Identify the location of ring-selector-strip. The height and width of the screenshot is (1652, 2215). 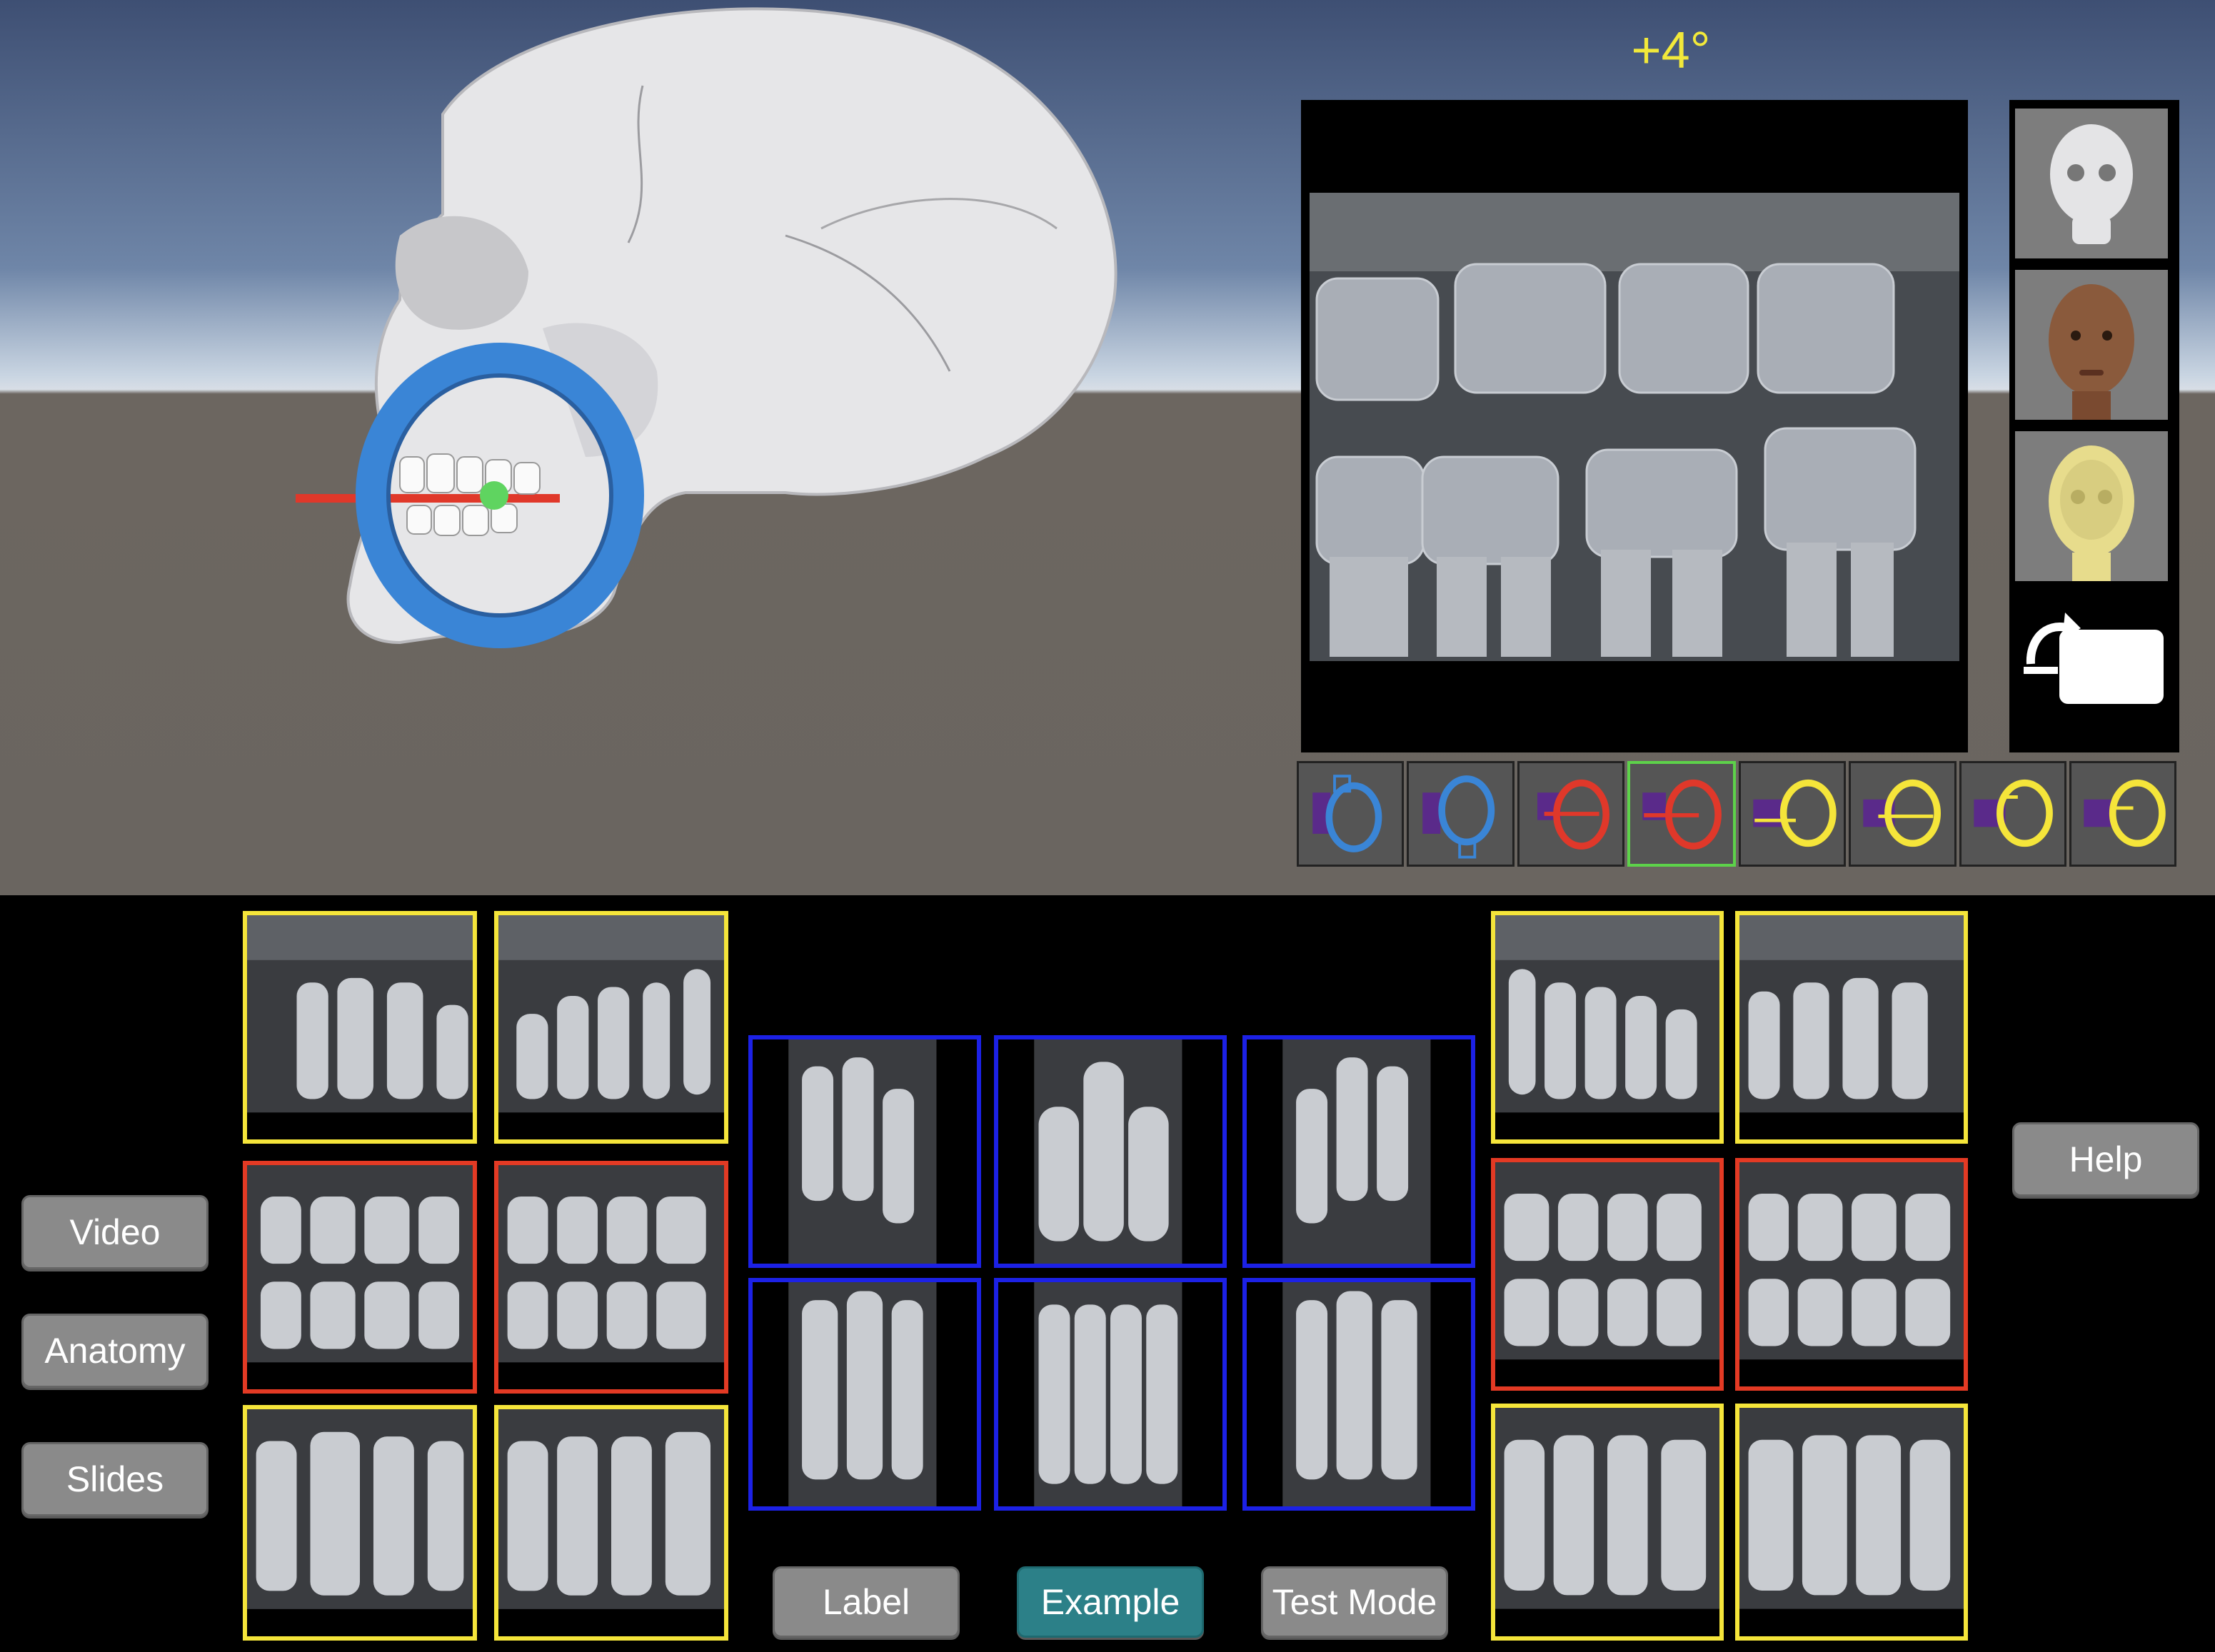
(1736, 814).